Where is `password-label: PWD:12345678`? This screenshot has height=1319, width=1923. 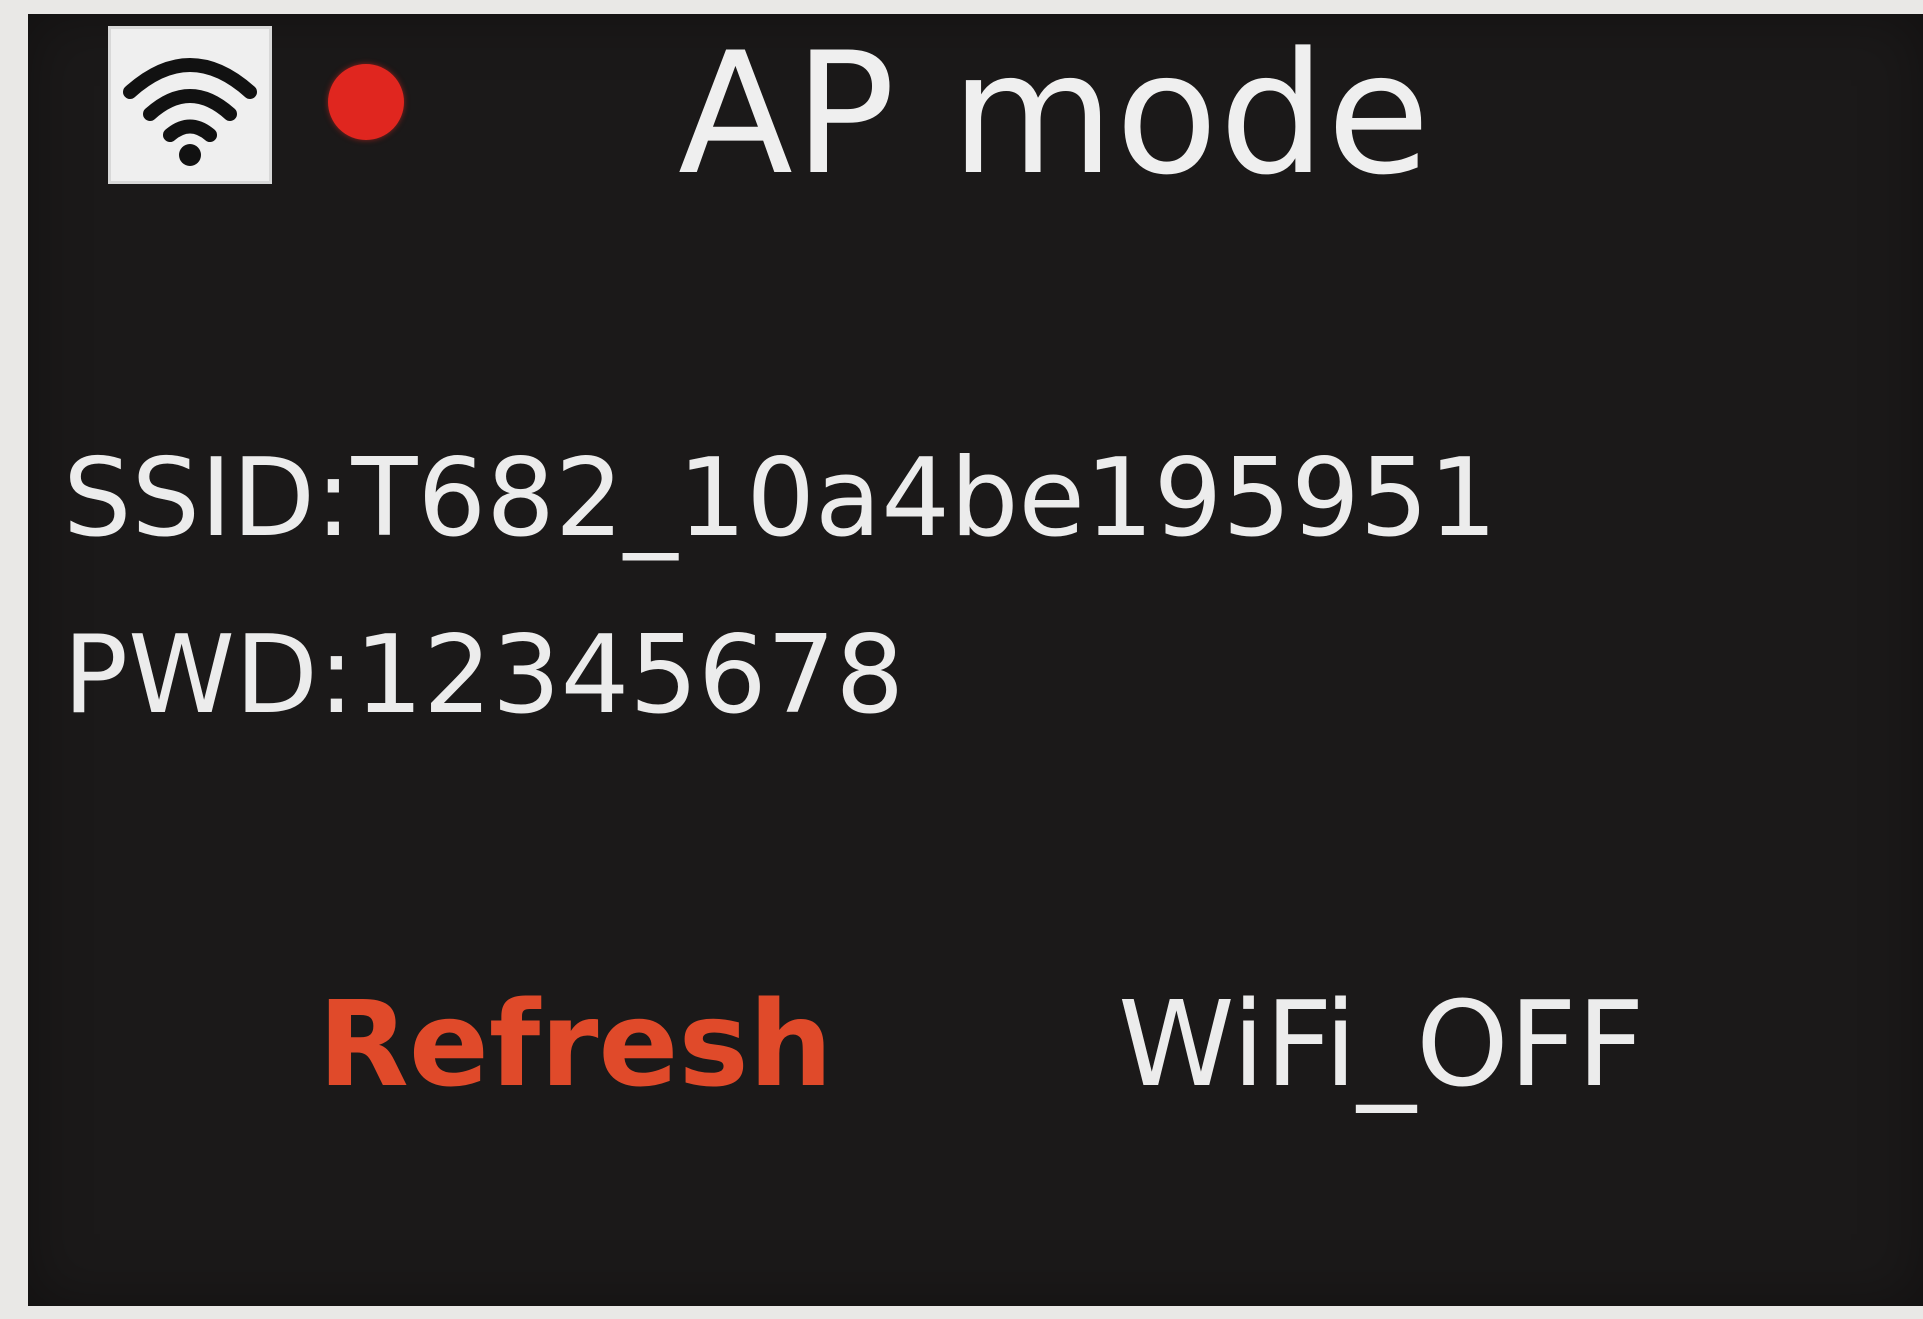 password-label: PWD:12345678 is located at coordinates (484, 675).